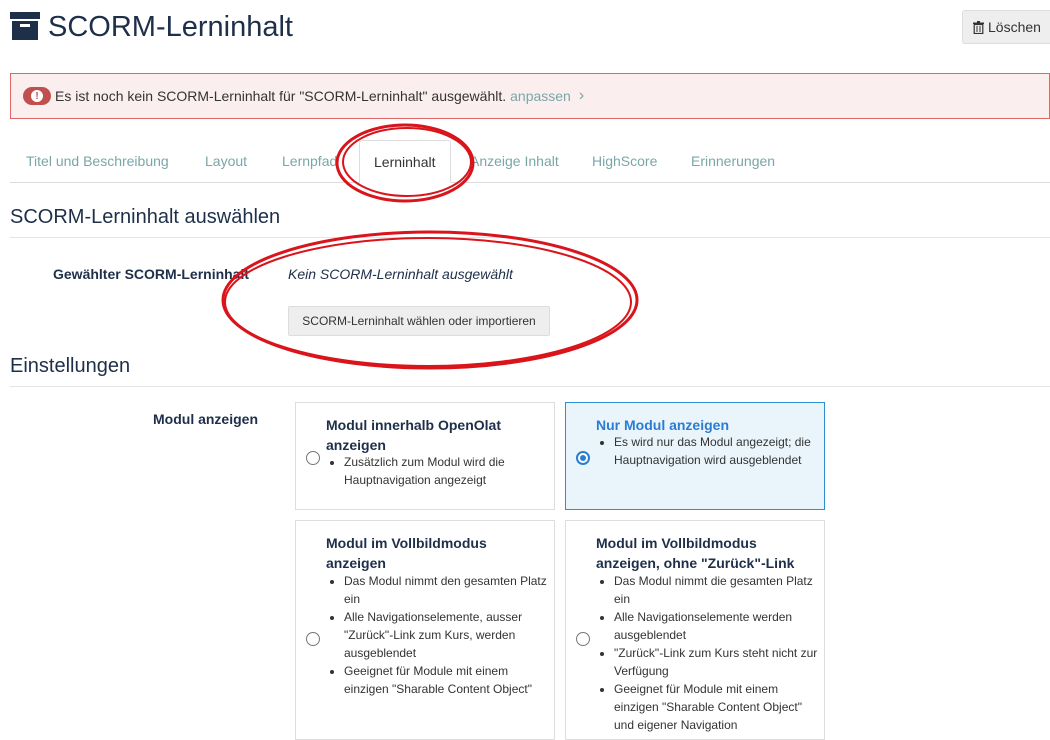  What do you see at coordinates (25, 26) in the screenshot?
I see `archive-box-icon` at bounding box center [25, 26].